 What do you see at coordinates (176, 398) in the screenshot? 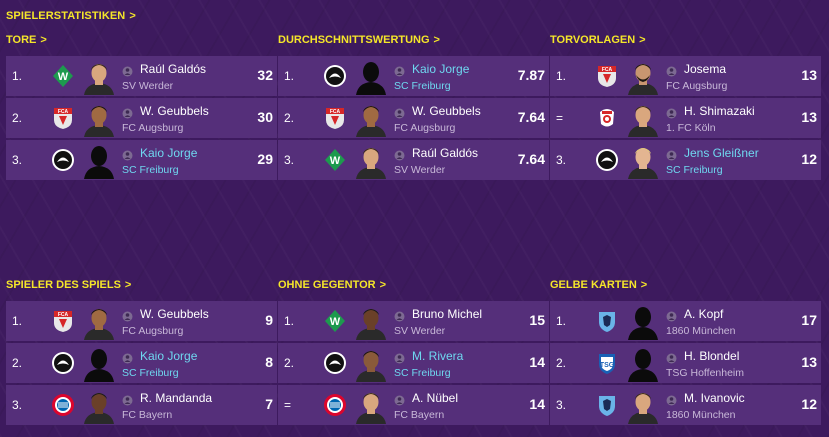
I see `player-name-link: R. Mandanda` at bounding box center [176, 398].